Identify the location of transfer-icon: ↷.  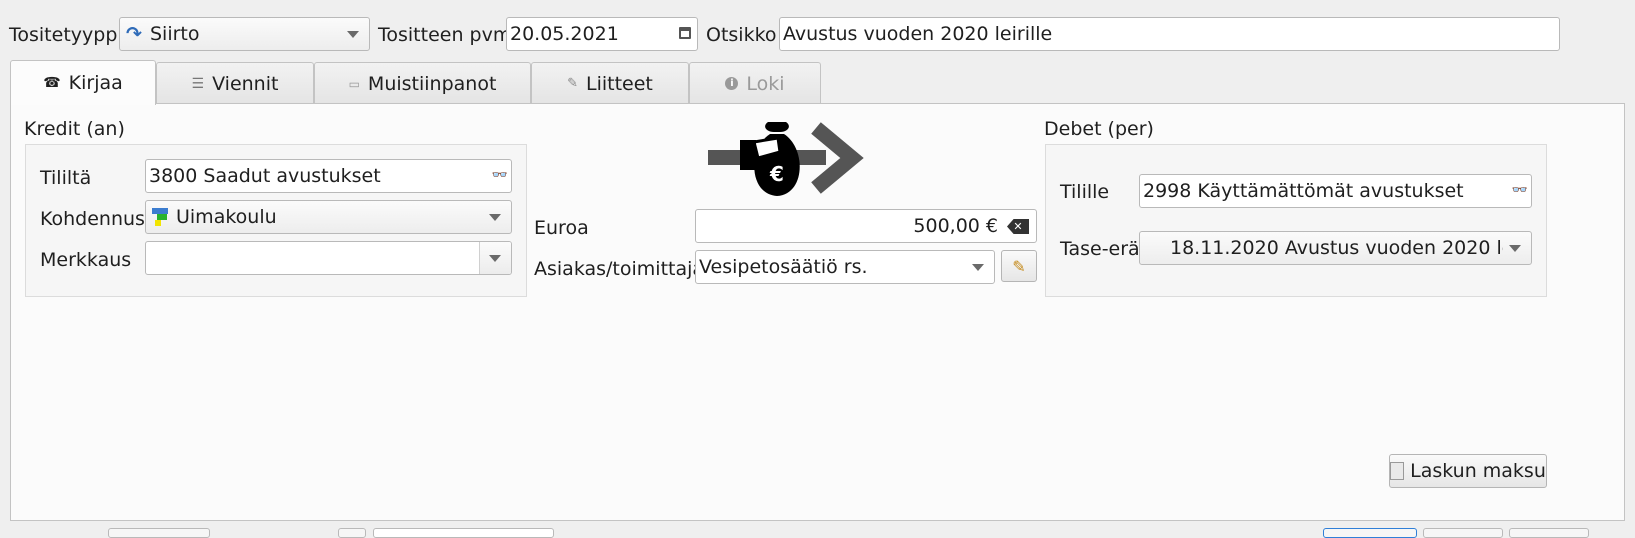
(134, 34).